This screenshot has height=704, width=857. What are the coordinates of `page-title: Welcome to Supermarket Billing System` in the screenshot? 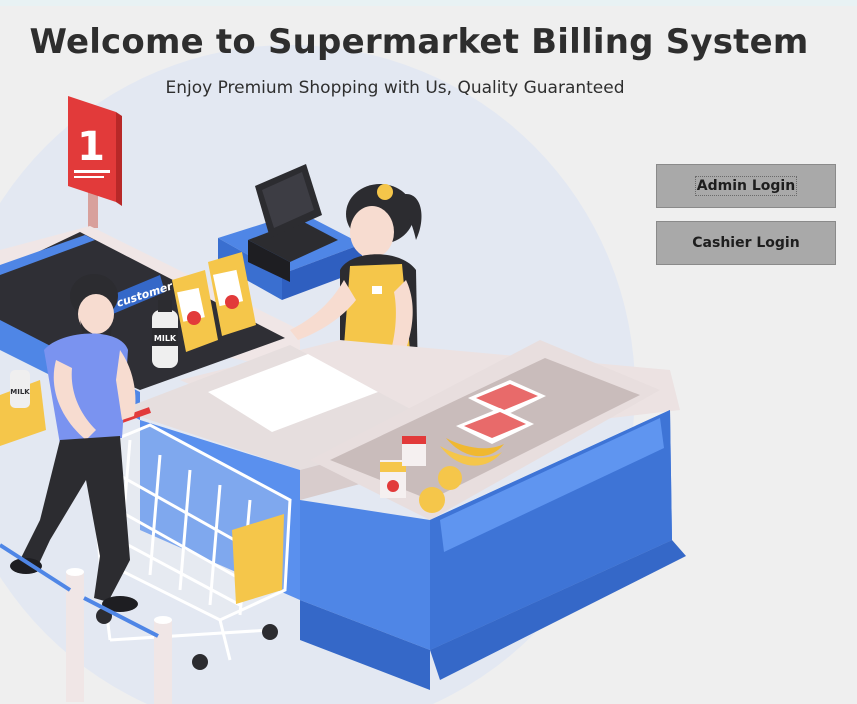 It's located at (419, 42).